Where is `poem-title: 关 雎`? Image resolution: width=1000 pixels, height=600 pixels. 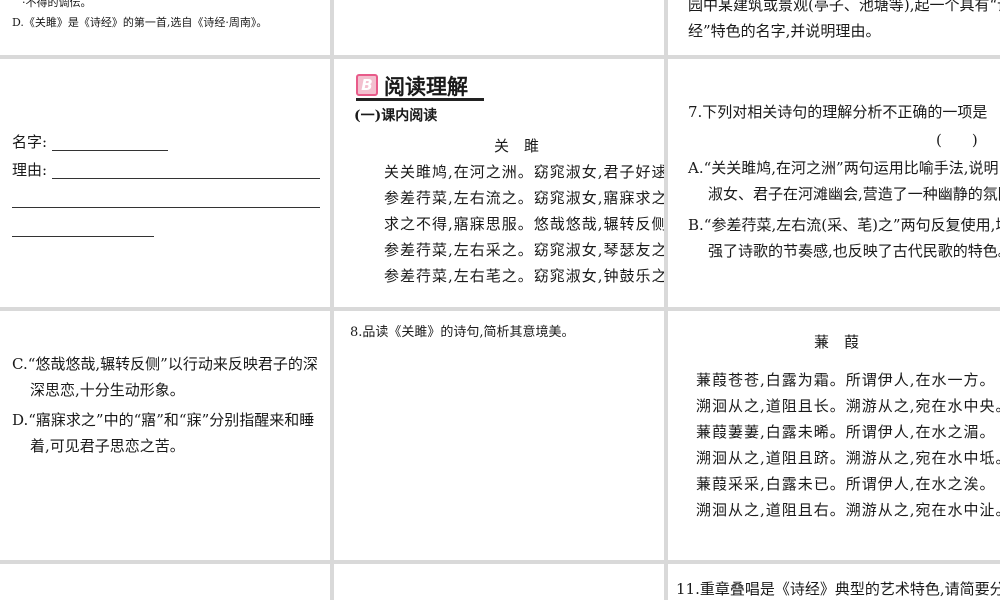 poem-title: 关 雎 is located at coordinates (517, 146).